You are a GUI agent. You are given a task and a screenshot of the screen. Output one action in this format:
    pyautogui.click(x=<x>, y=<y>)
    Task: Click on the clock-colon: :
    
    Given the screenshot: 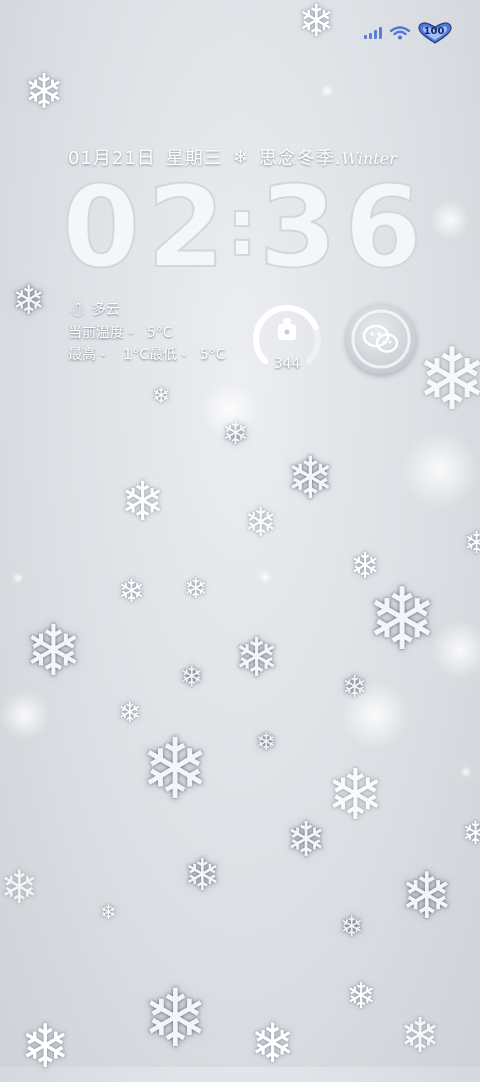 What is the action you would take?
    pyautogui.click(x=242, y=227)
    